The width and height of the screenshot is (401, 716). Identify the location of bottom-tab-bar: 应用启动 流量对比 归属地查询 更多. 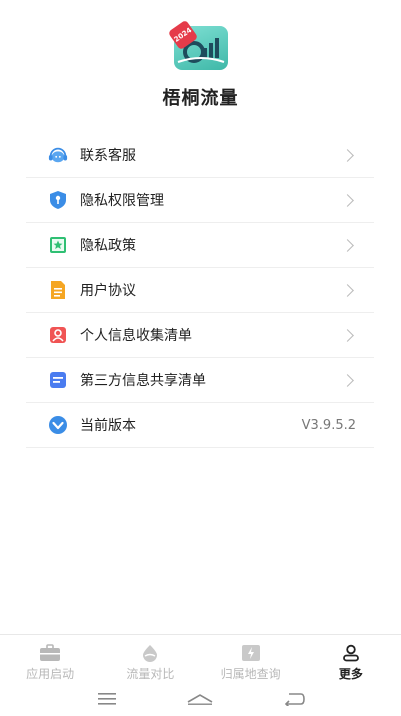
(200, 658).